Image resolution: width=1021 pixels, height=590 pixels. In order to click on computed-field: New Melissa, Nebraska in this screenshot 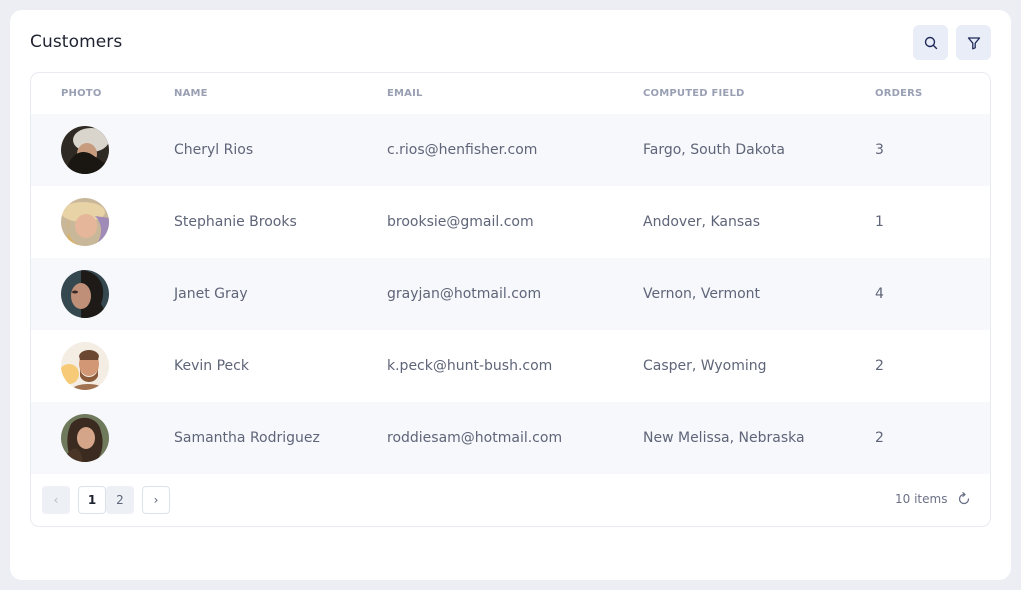, I will do `click(724, 438)`.